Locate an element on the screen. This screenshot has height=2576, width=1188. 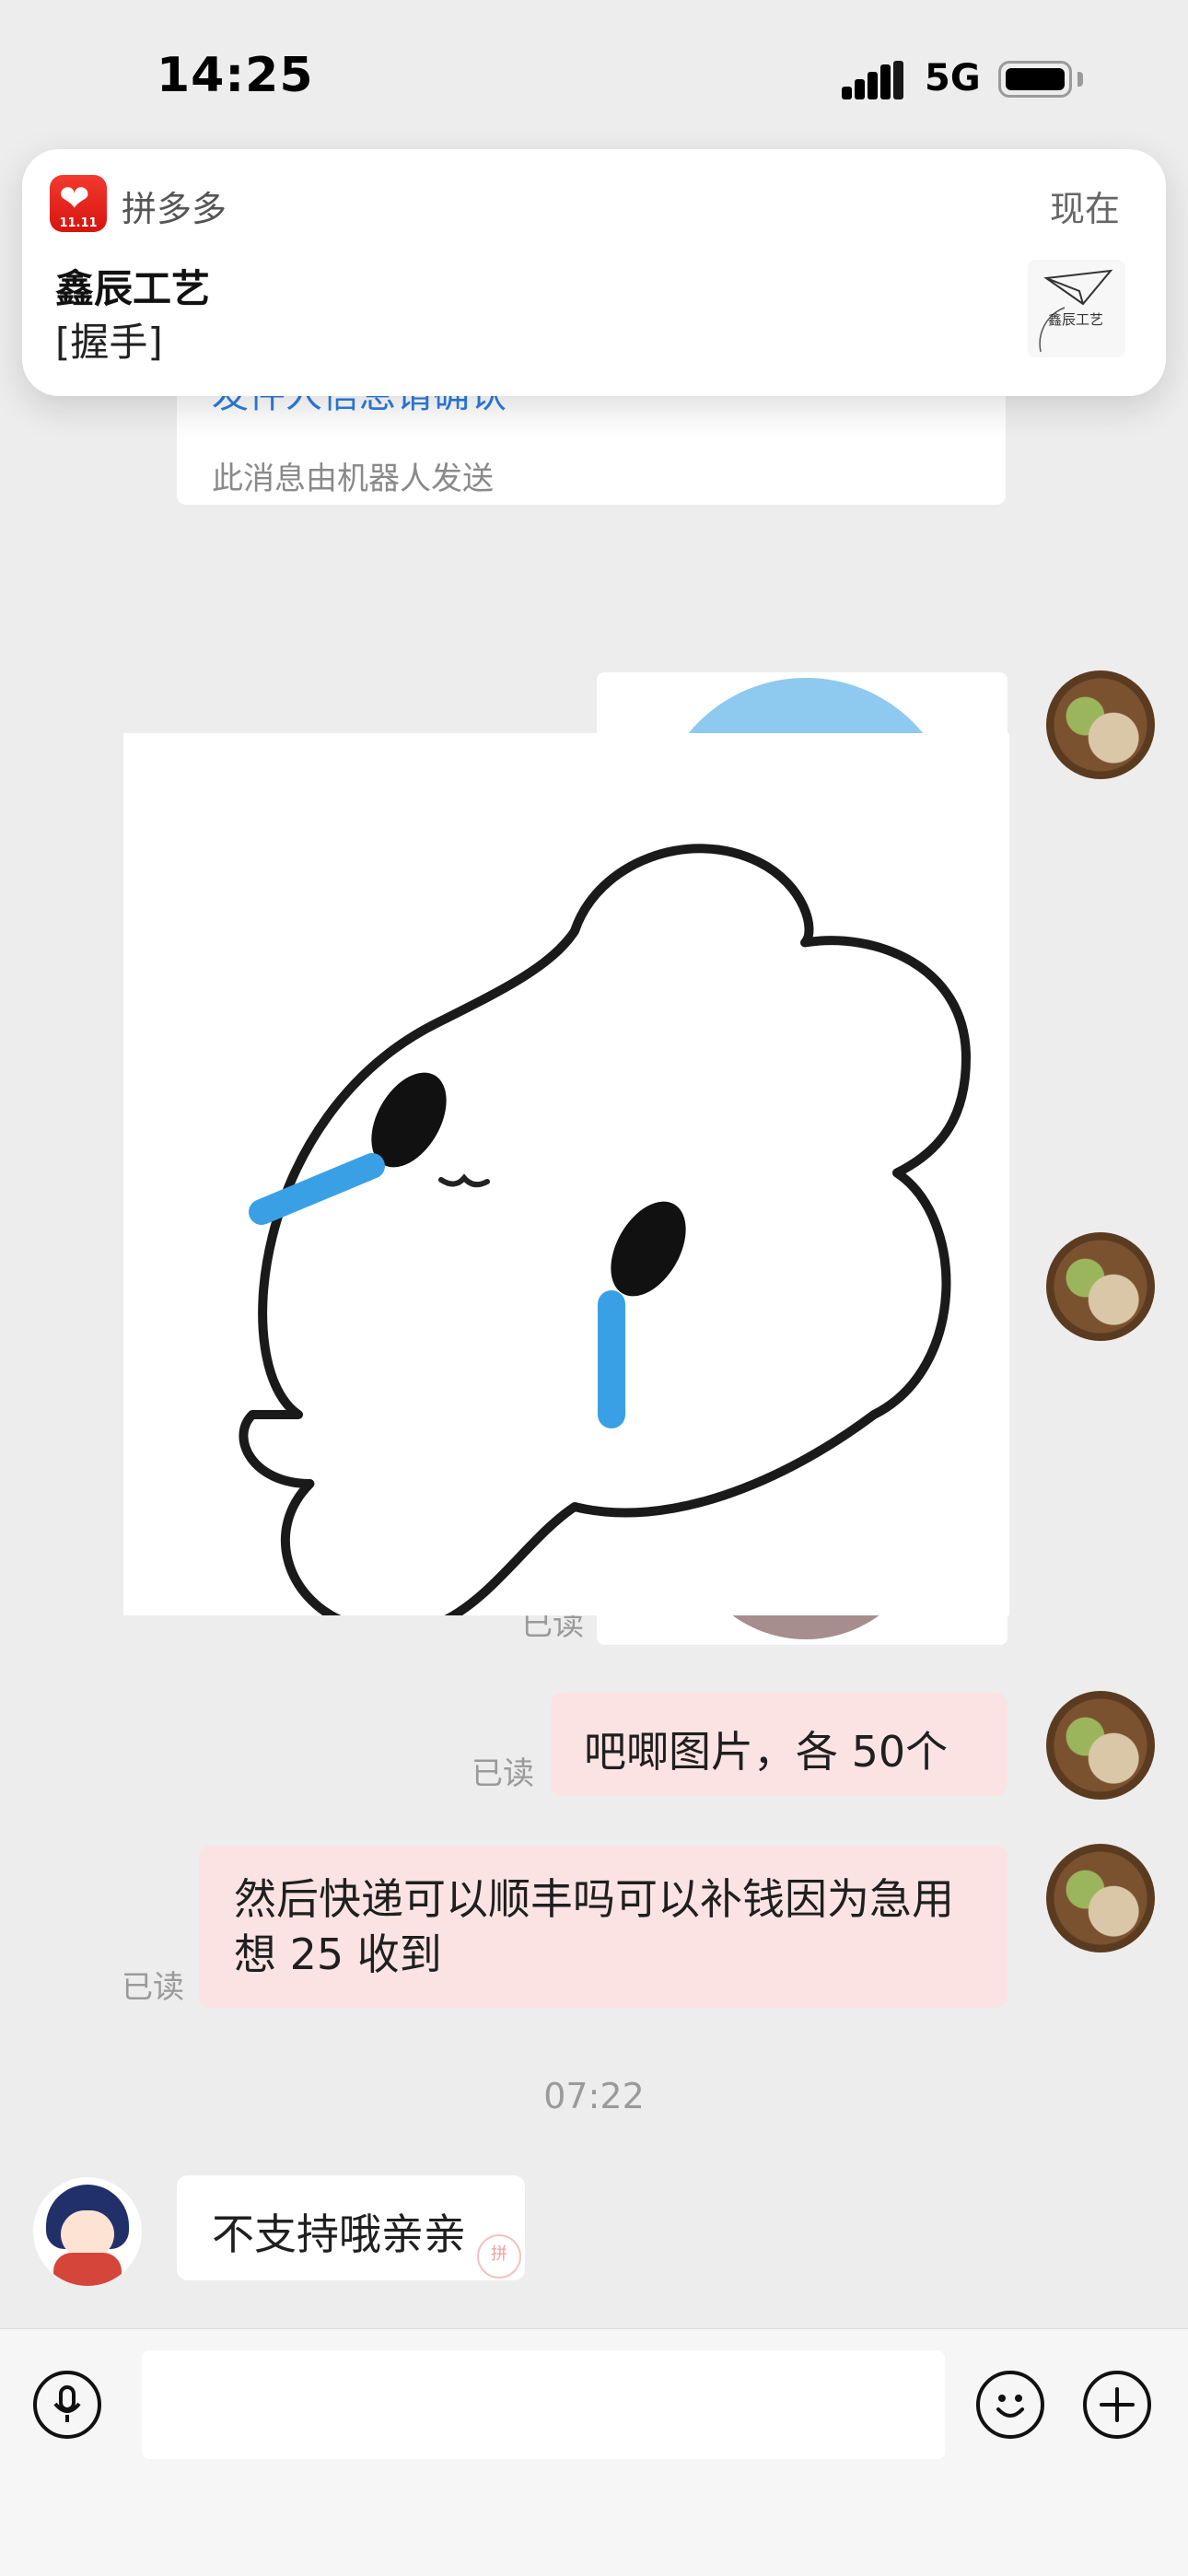
voice-button is located at coordinates (67, 2405).